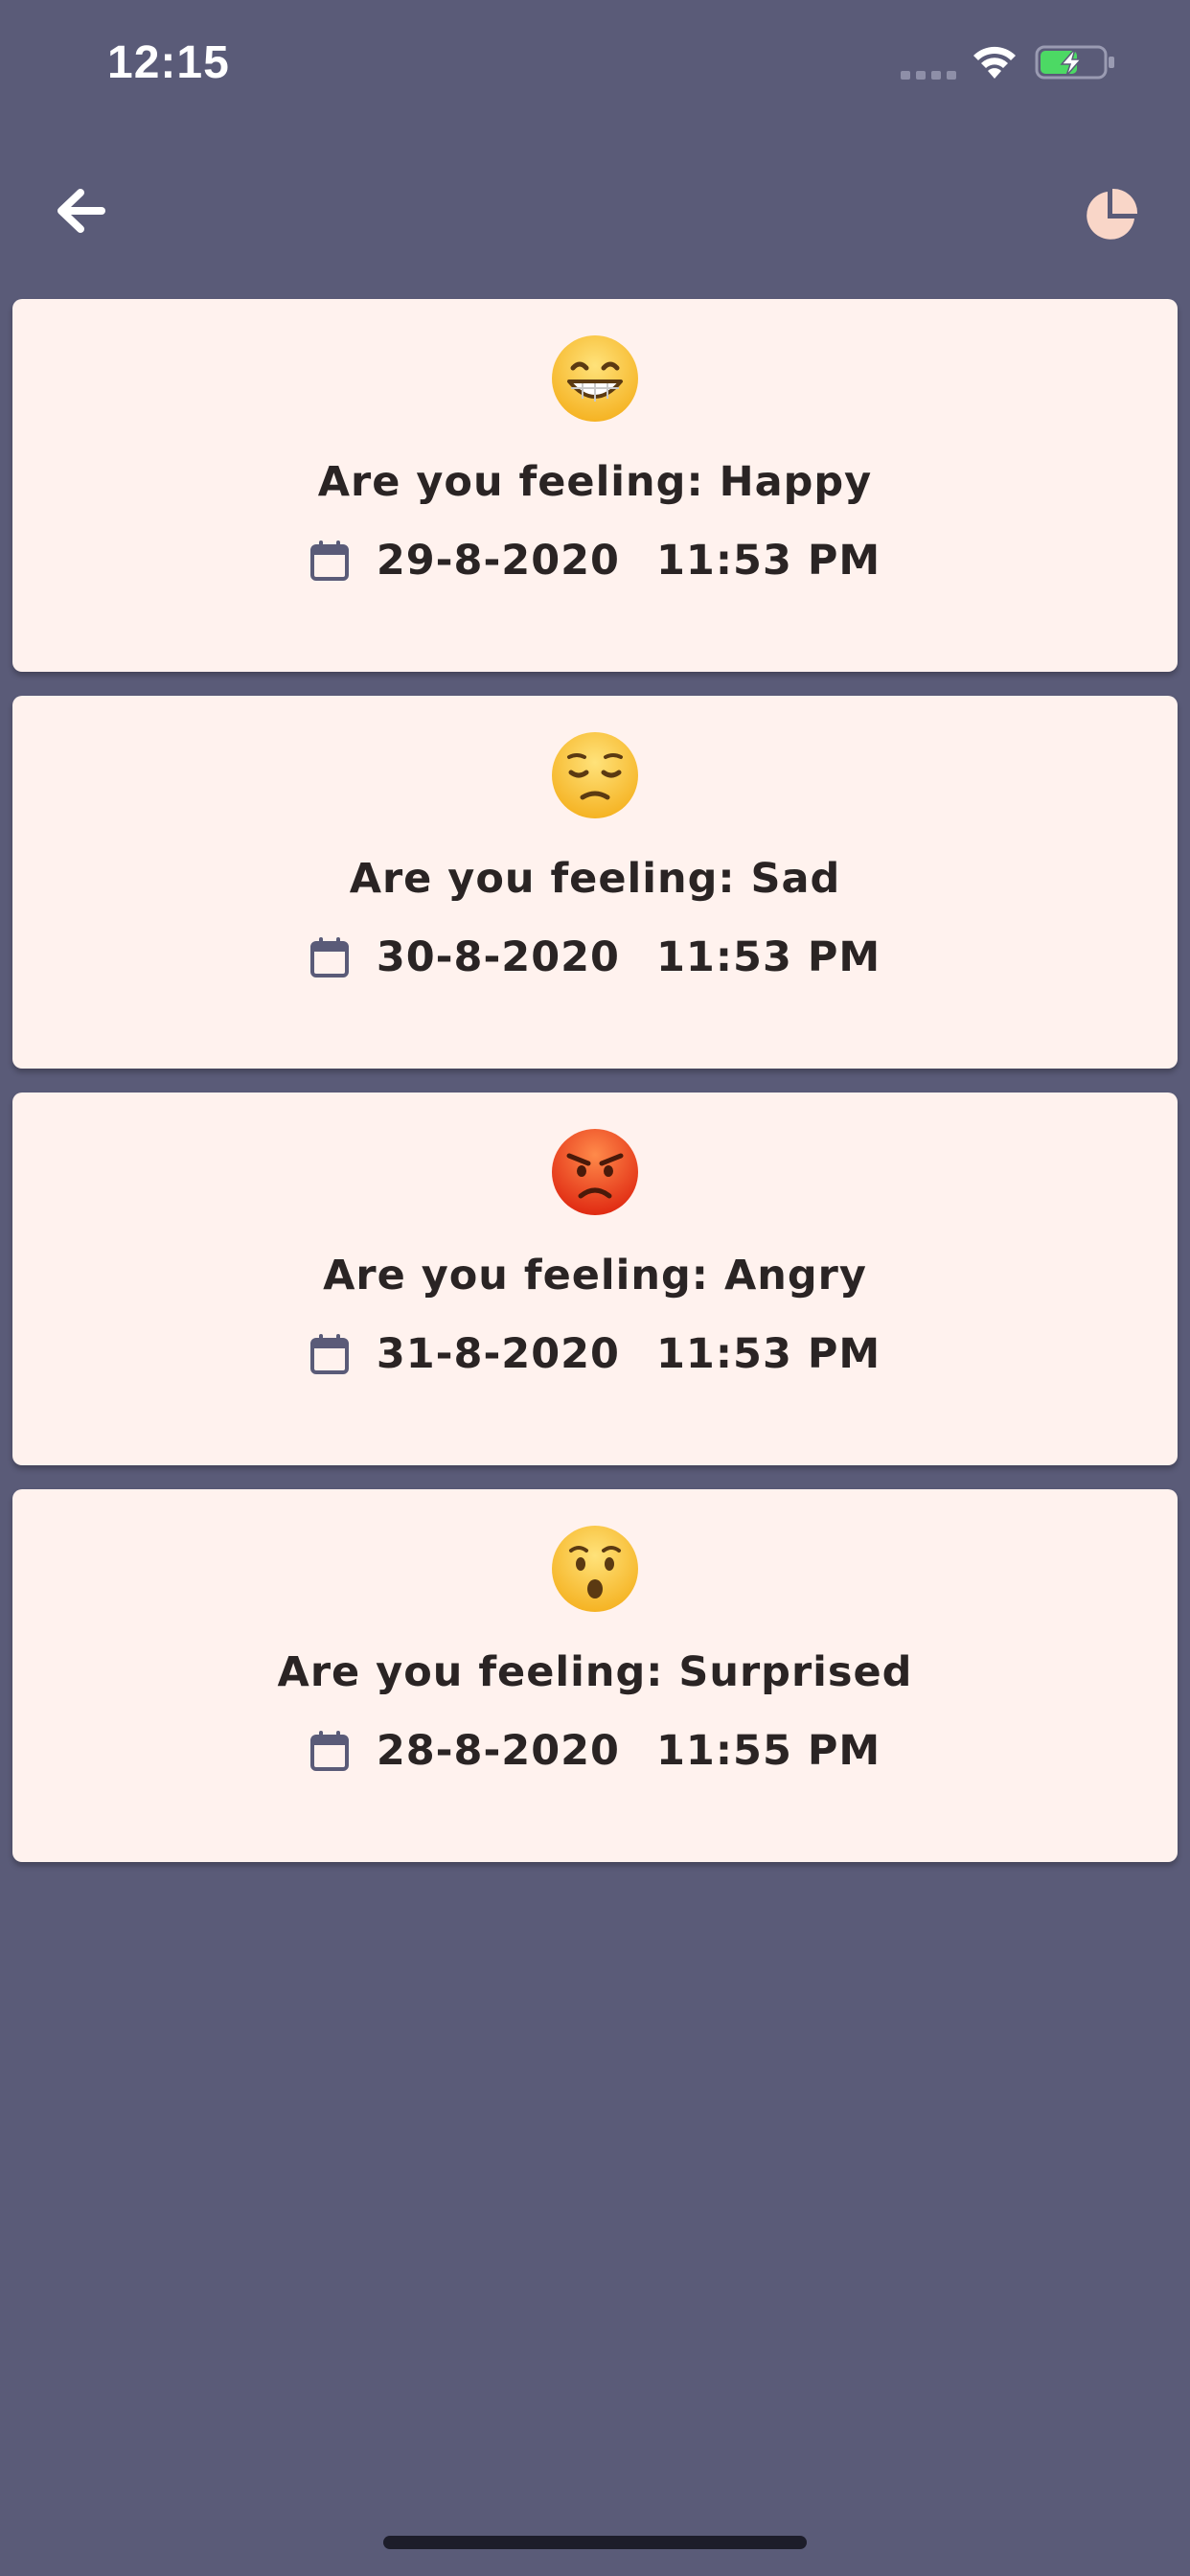 This screenshot has height=2576, width=1190. I want to click on angry-face-icon, so click(595, 1172).